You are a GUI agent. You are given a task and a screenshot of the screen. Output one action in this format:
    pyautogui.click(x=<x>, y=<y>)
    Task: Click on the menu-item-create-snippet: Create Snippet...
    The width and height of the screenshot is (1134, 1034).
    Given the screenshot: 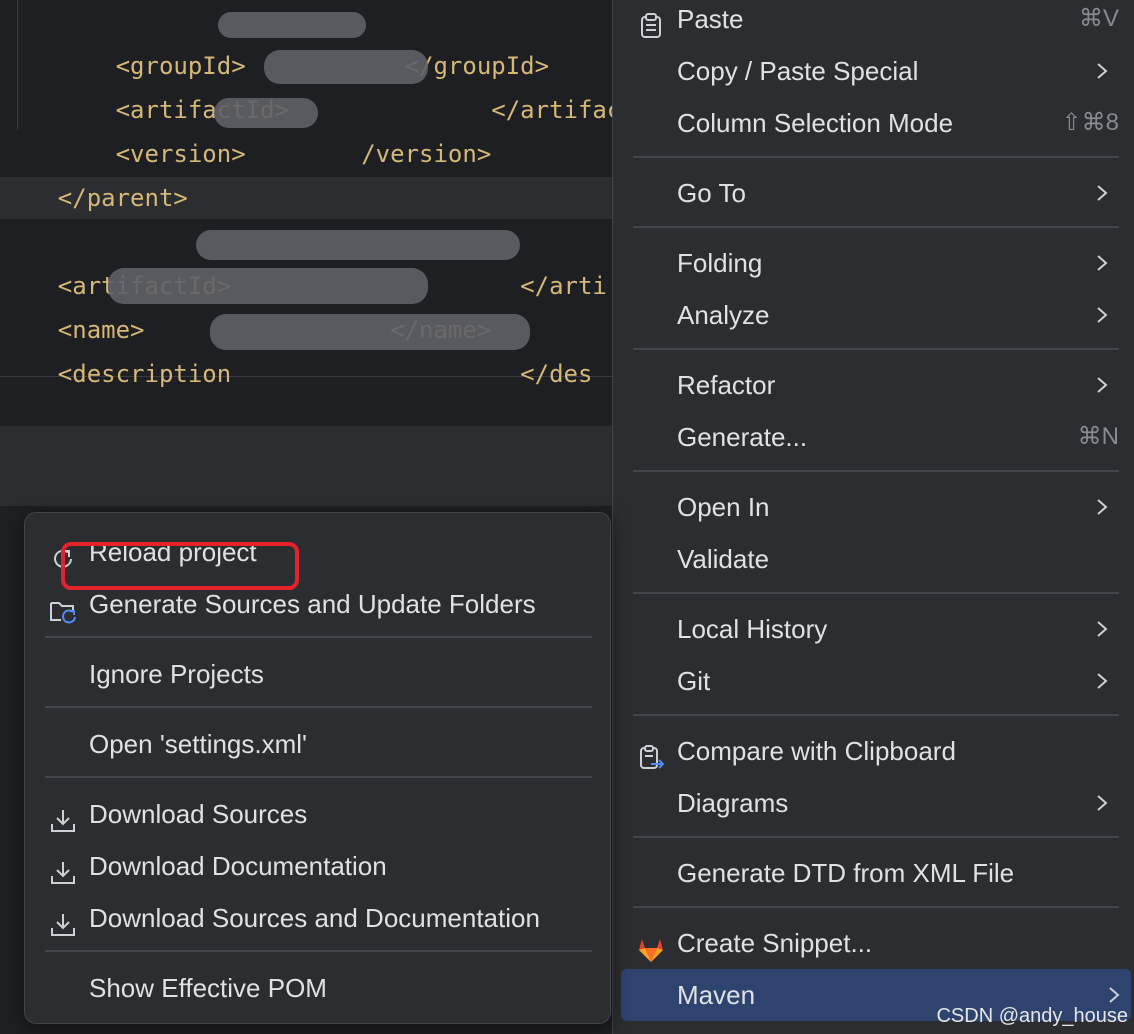 What is the action you would take?
    pyautogui.click(x=870, y=943)
    